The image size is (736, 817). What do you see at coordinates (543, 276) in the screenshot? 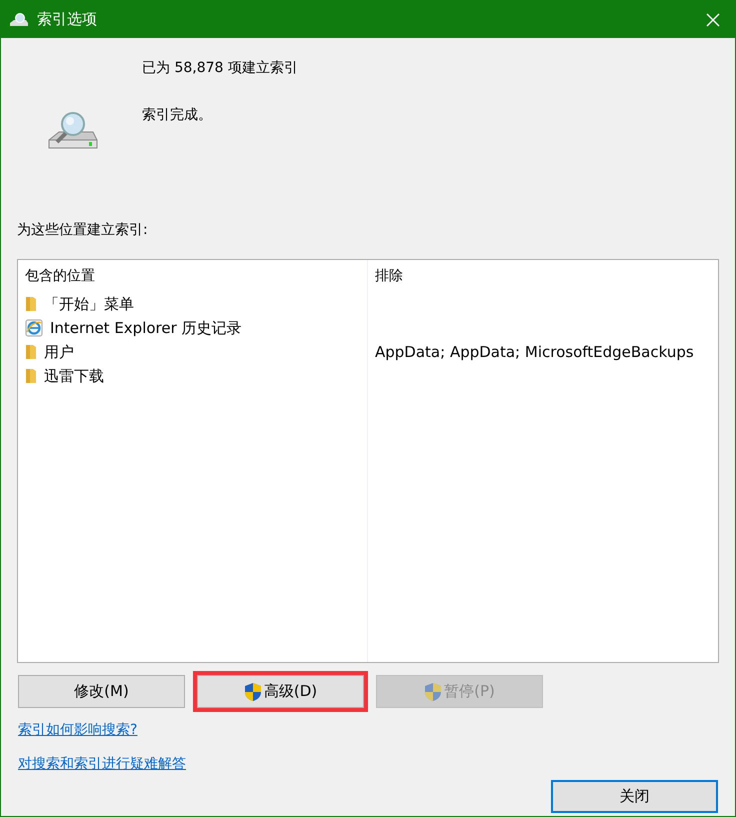
I see `column-header: 排除` at bounding box center [543, 276].